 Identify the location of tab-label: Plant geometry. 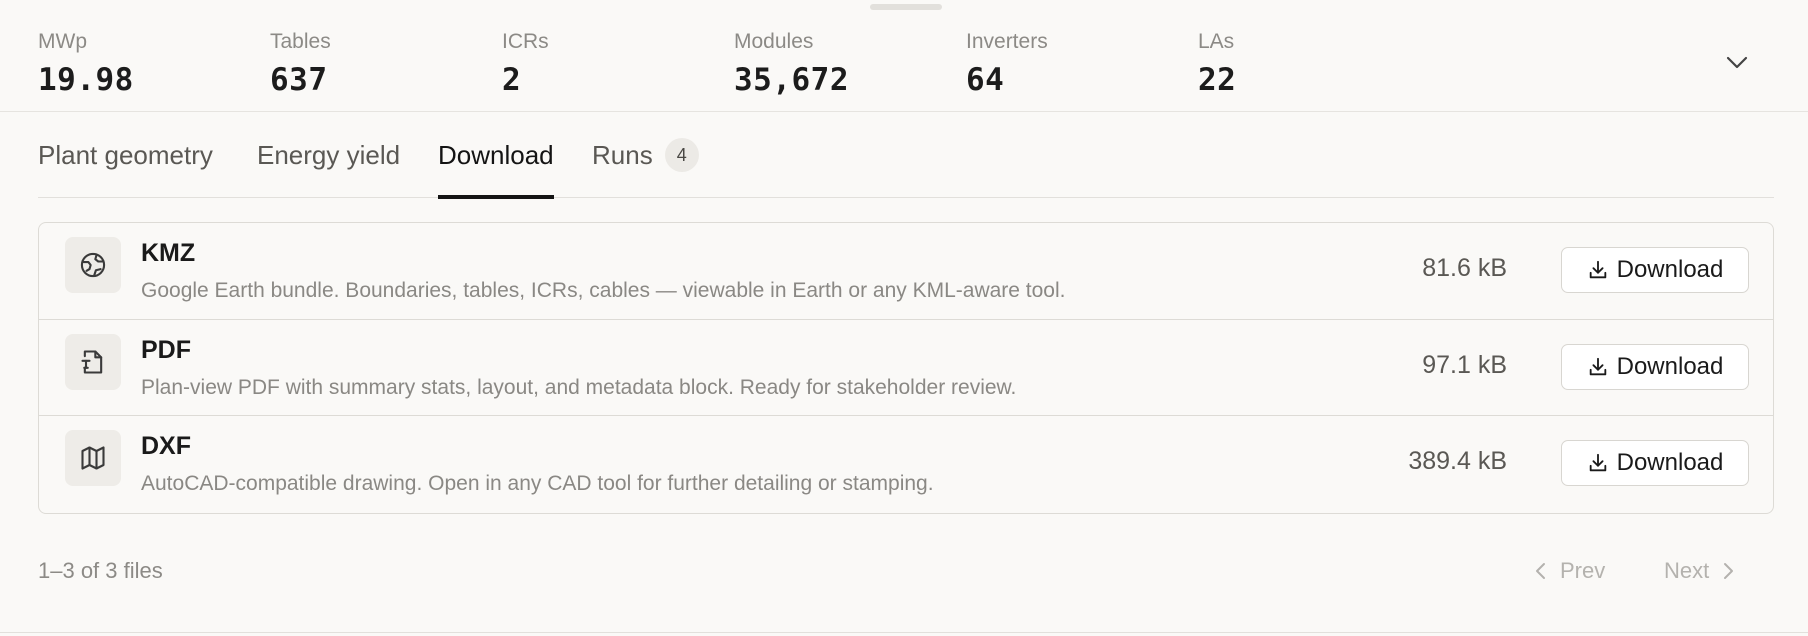
(125, 154).